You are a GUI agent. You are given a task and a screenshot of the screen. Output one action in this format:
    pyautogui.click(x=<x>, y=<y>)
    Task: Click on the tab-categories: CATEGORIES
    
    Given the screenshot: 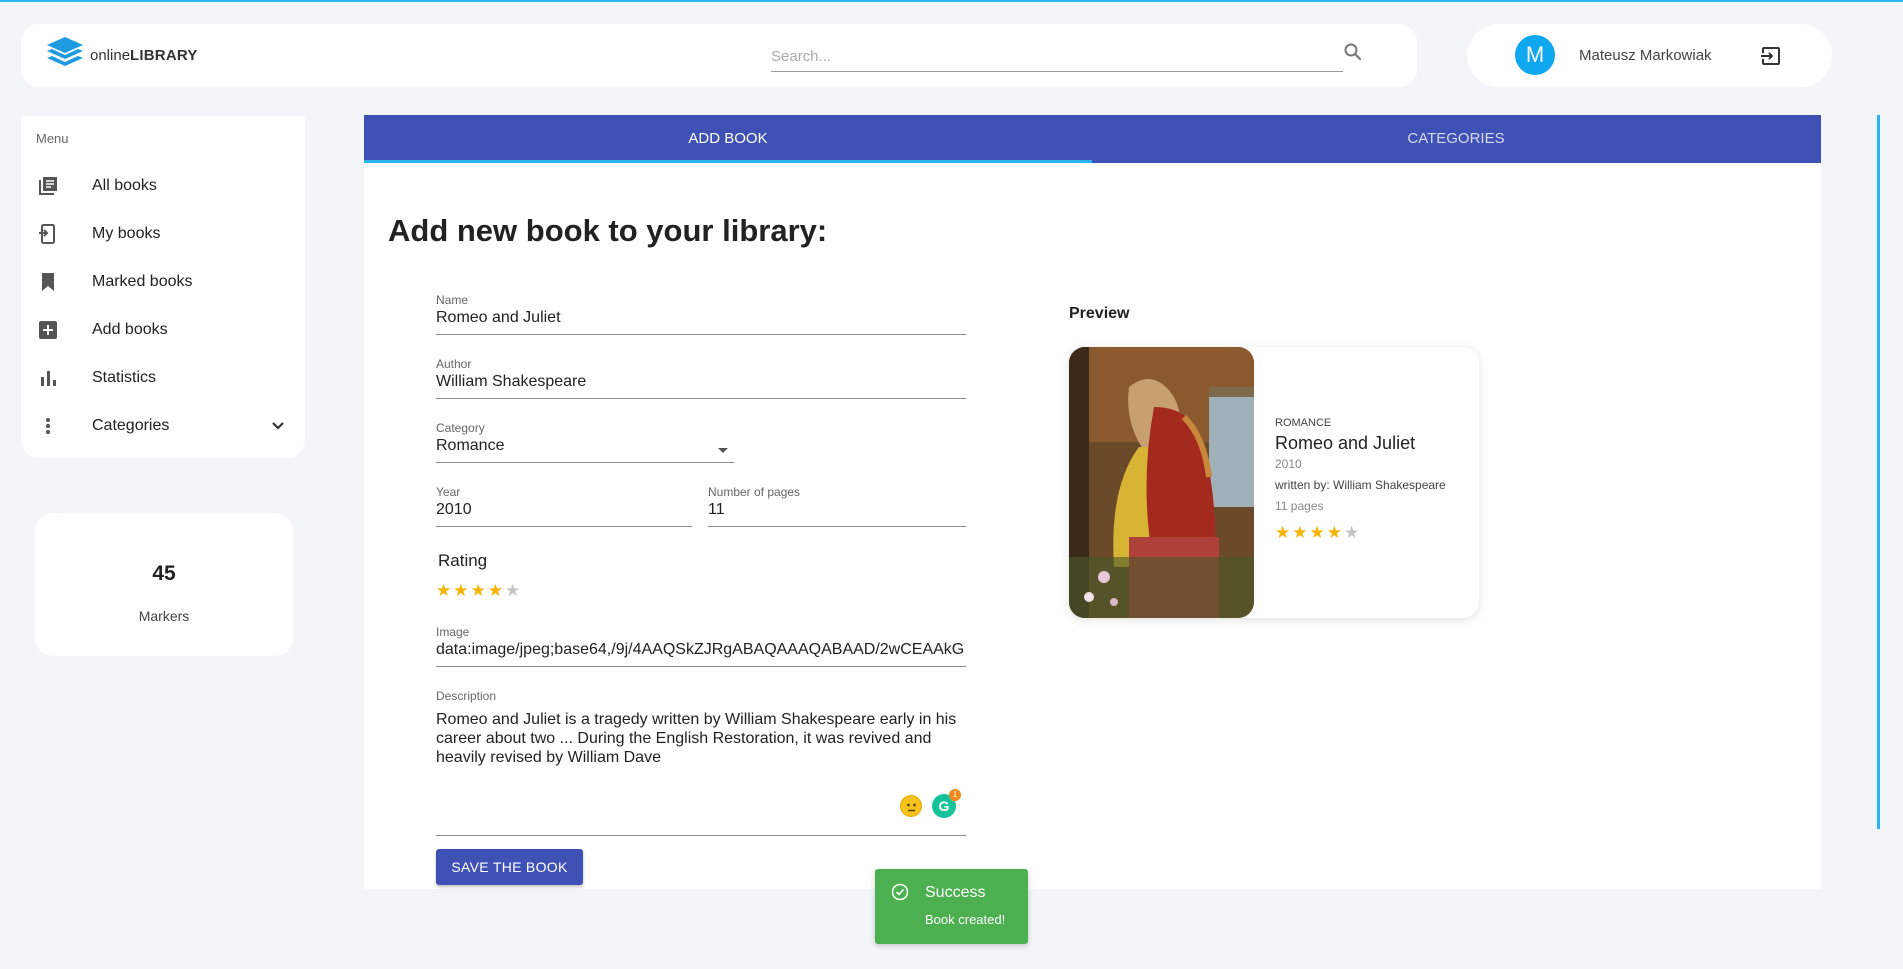 What is the action you would take?
    pyautogui.click(x=1456, y=139)
    